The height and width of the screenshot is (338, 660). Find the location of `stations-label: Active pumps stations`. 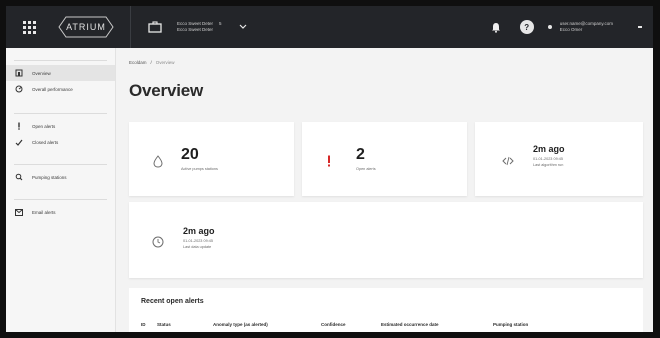

stations-label: Active pumps stations is located at coordinates (199, 169).